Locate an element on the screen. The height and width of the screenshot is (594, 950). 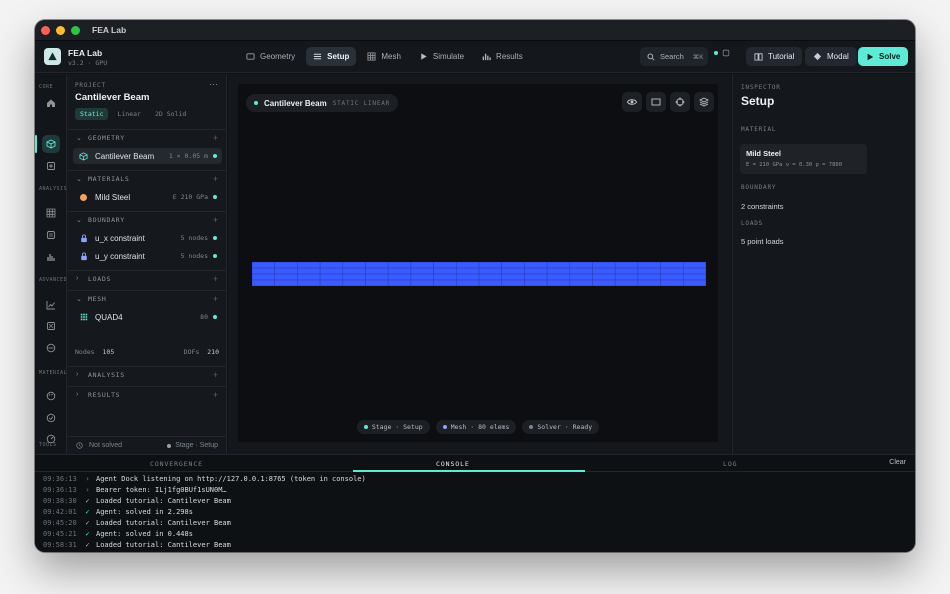
section-loads: › LOADS + is located at coordinates (147, 278).